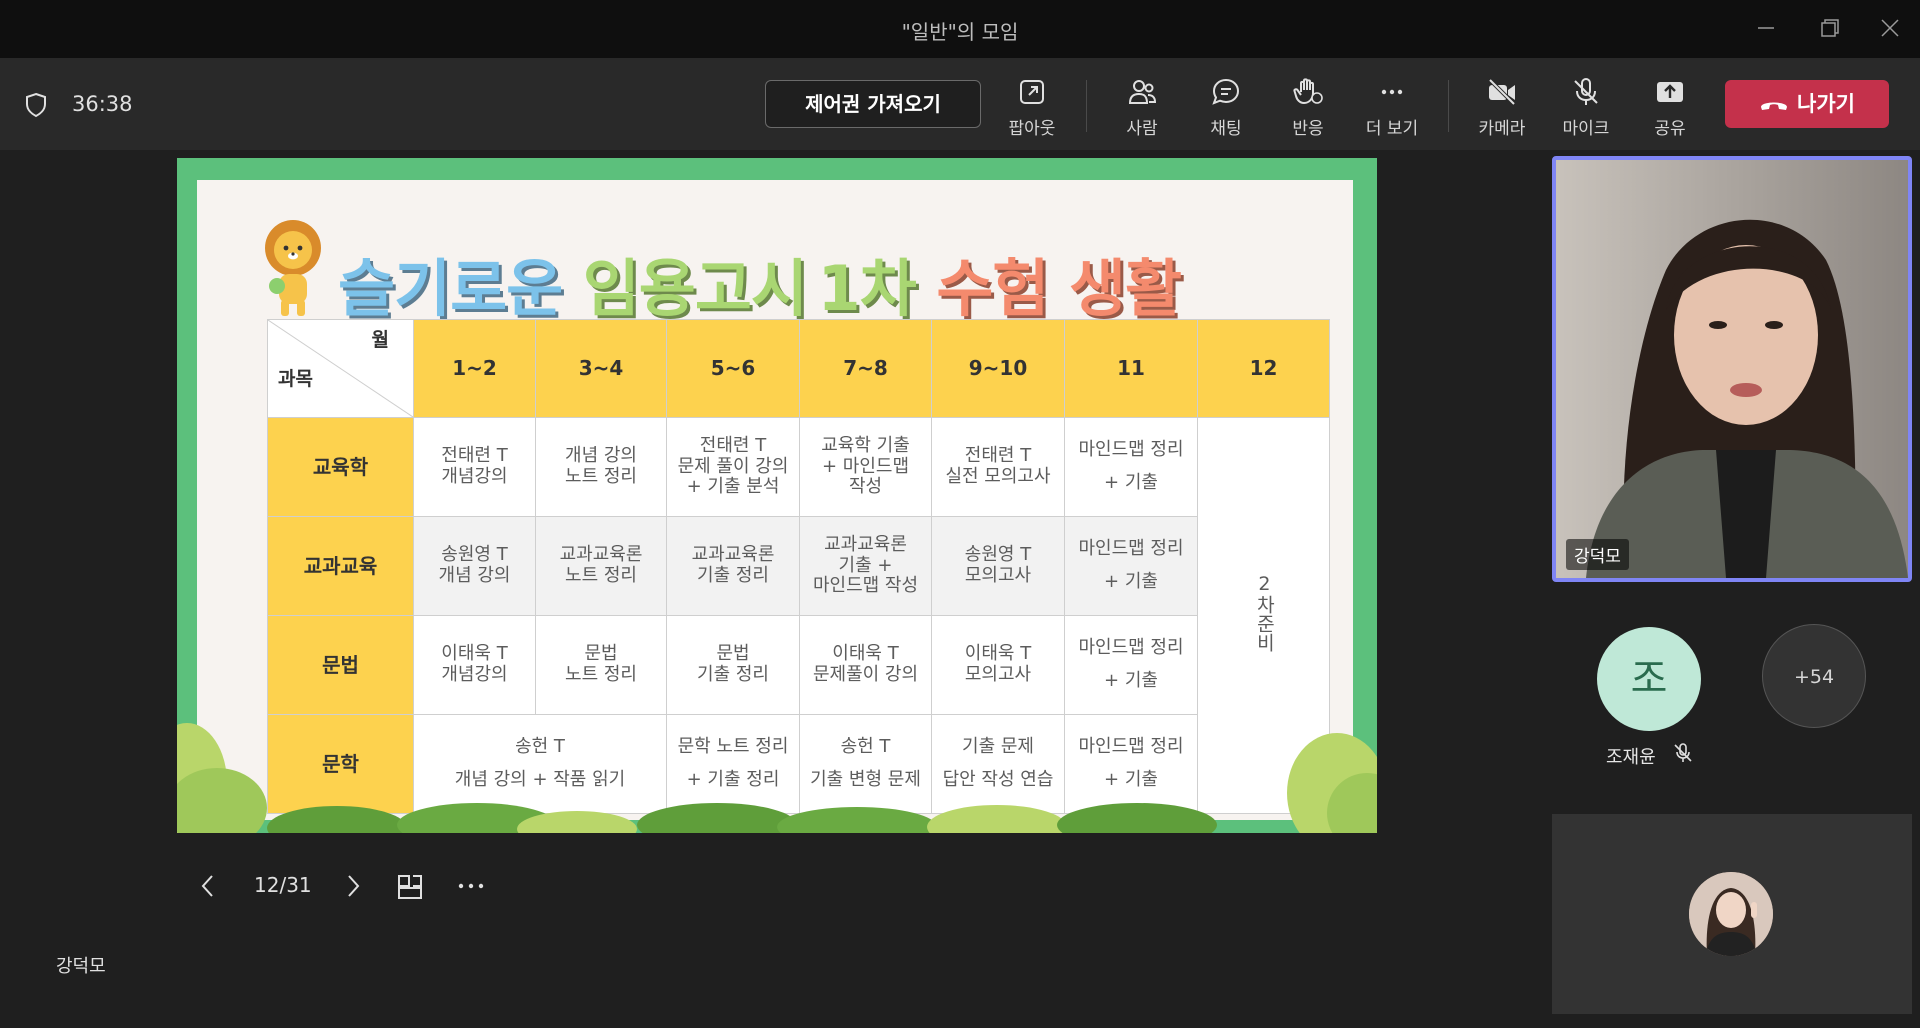 The width and height of the screenshot is (1920, 1028). Describe the element at coordinates (1392, 92) in the screenshot. I see `more-dots-icon` at that location.